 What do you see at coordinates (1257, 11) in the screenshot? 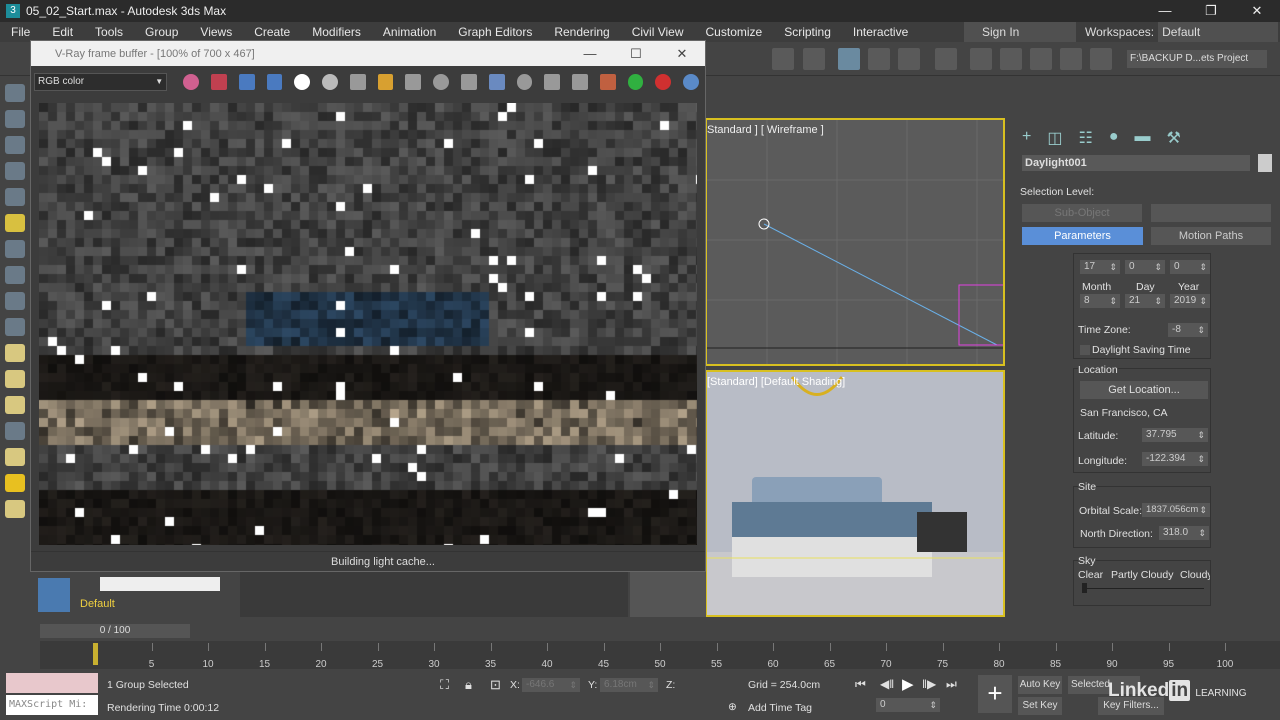
I see `close-button: ✕` at bounding box center [1257, 11].